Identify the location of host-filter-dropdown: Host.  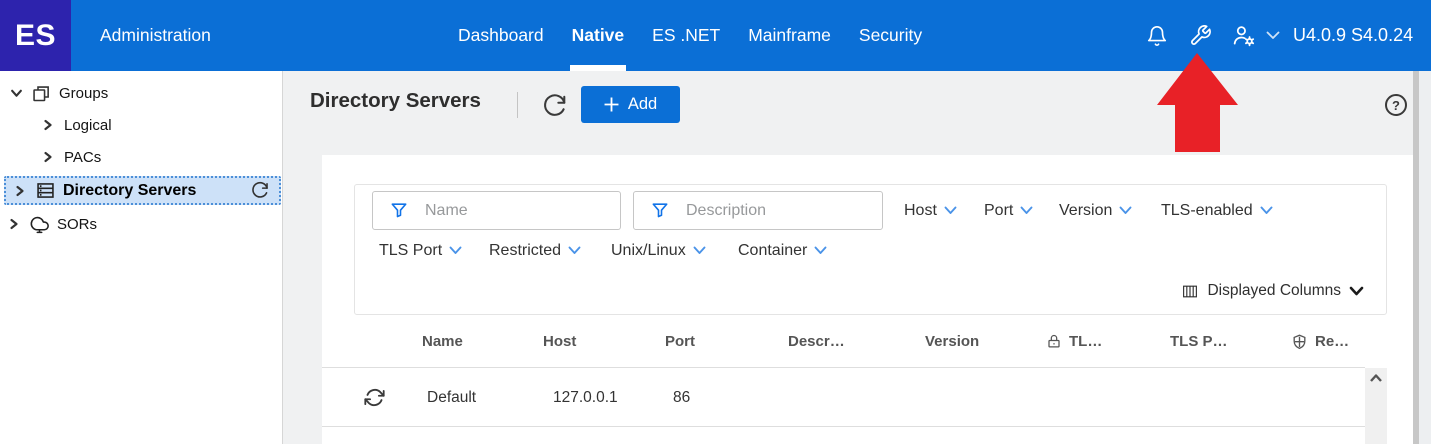
(930, 210).